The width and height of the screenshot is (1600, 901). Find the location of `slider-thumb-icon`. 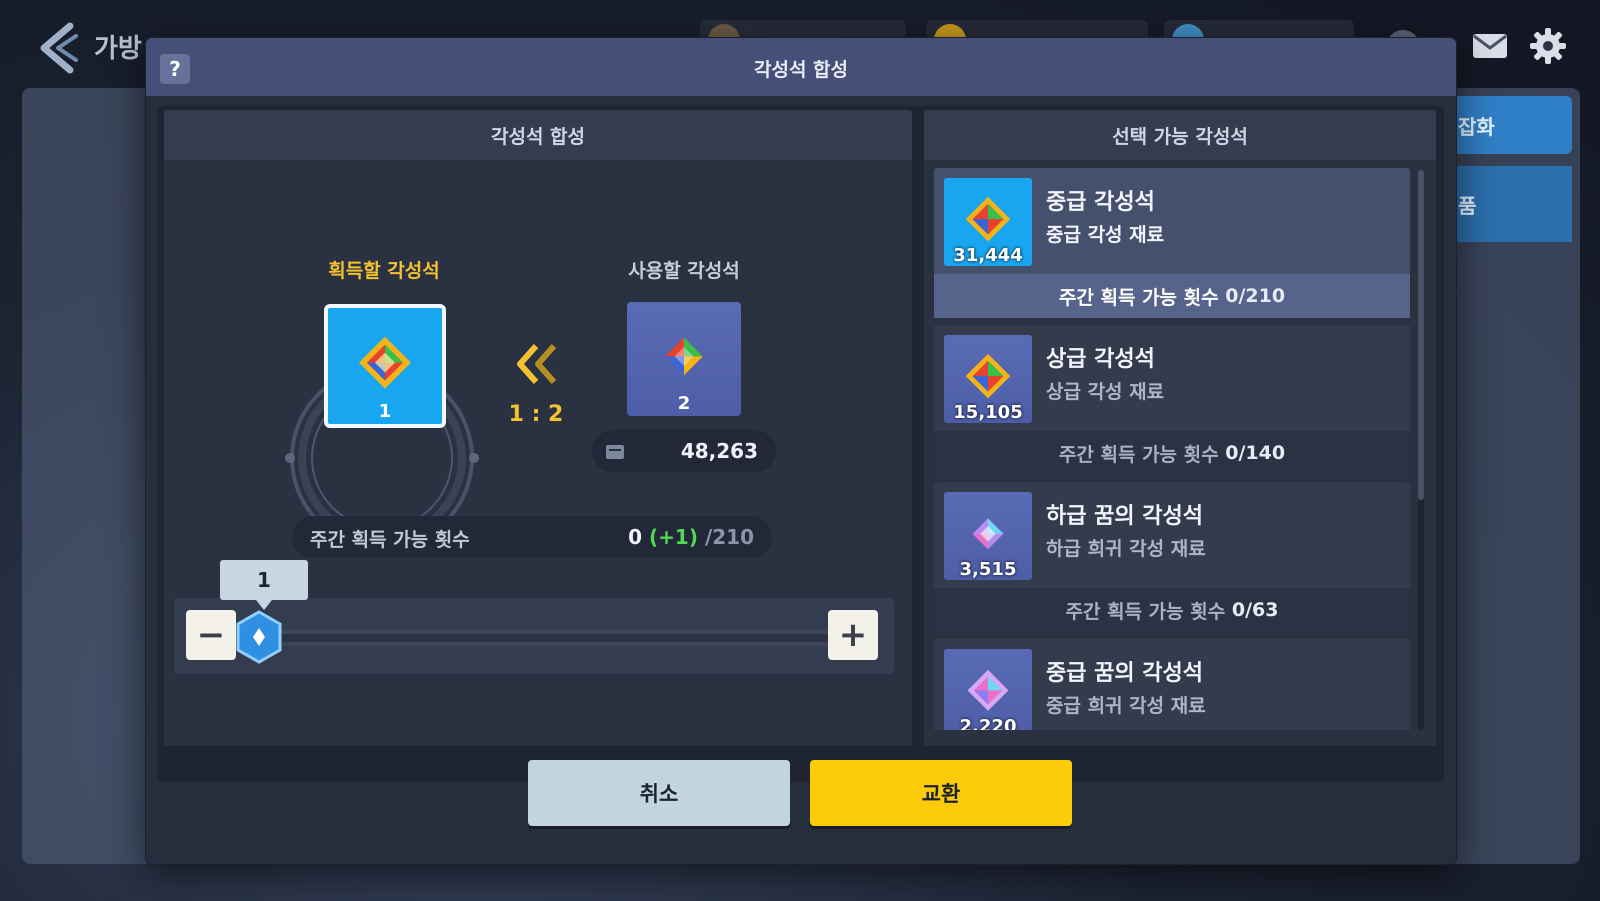

slider-thumb-icon is located at coordinates (259, 637).